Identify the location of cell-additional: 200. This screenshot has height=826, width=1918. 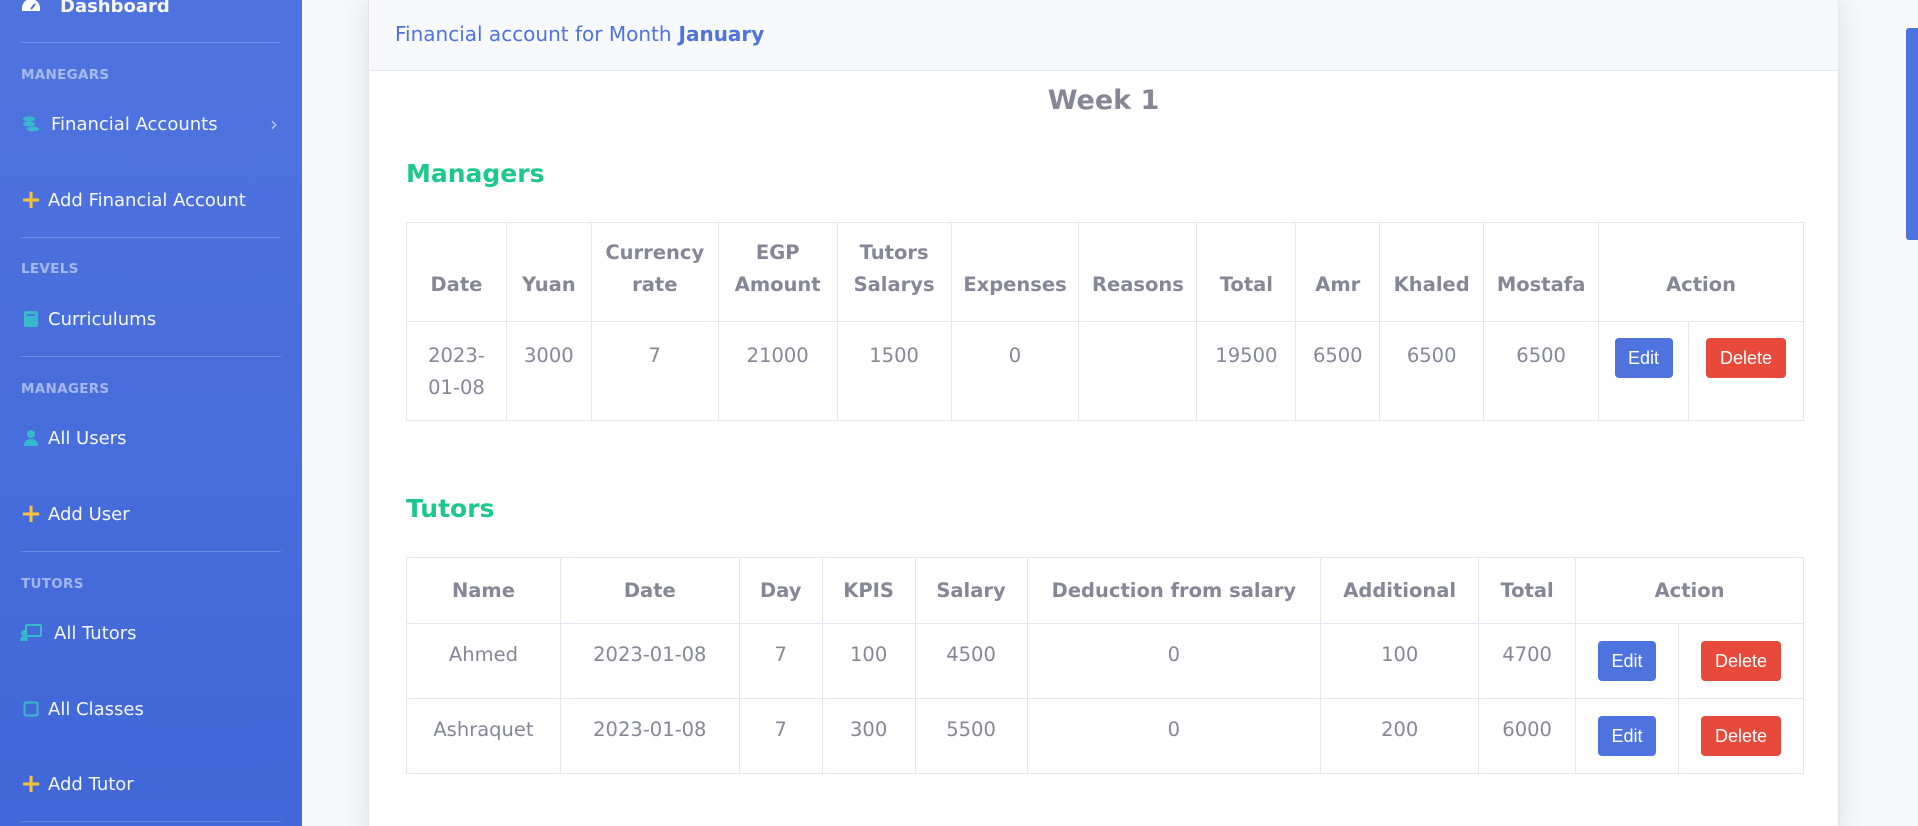
(1400, 736).